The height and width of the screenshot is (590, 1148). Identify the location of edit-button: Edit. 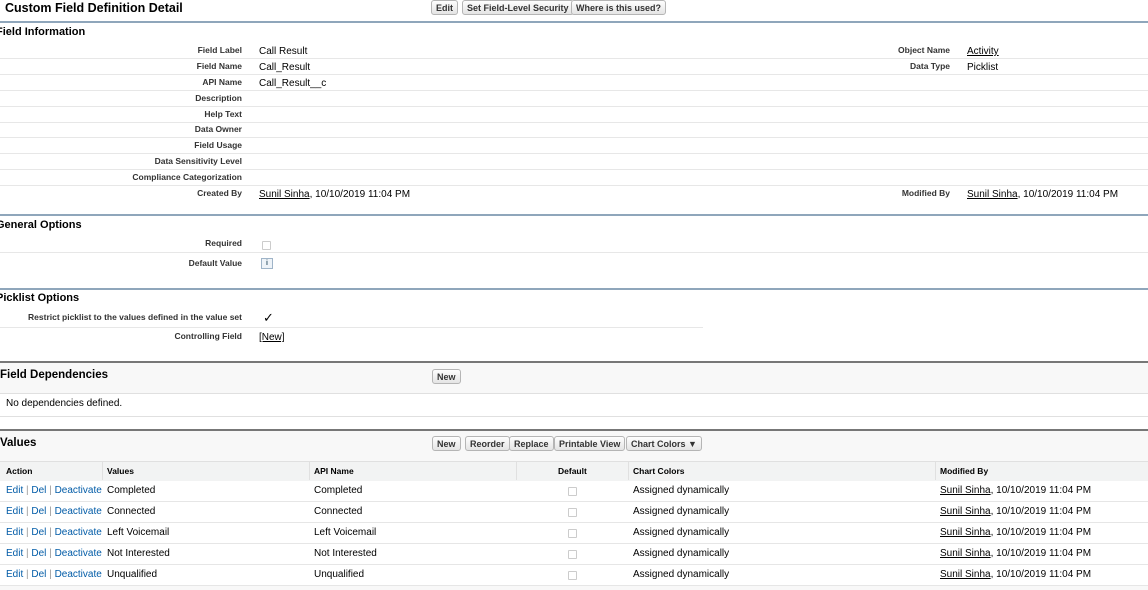
(444, 7).